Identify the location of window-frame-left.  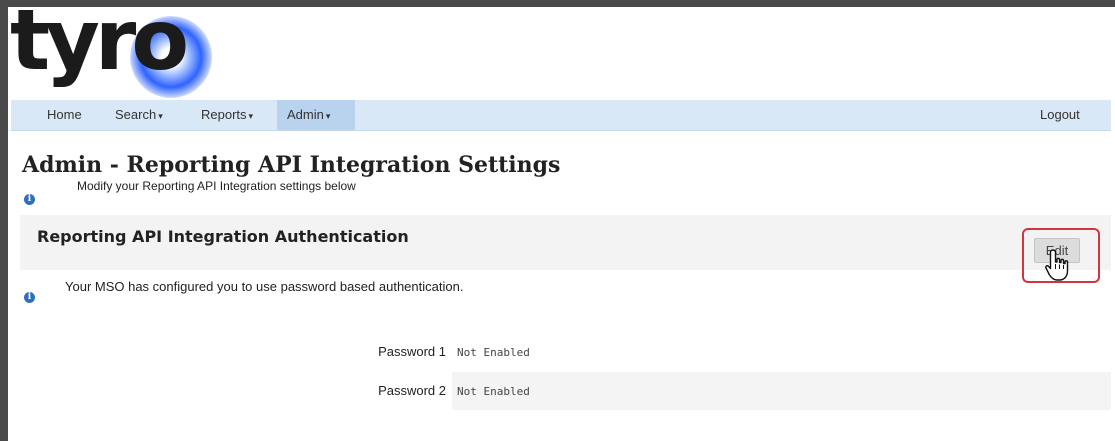
(4, 220).